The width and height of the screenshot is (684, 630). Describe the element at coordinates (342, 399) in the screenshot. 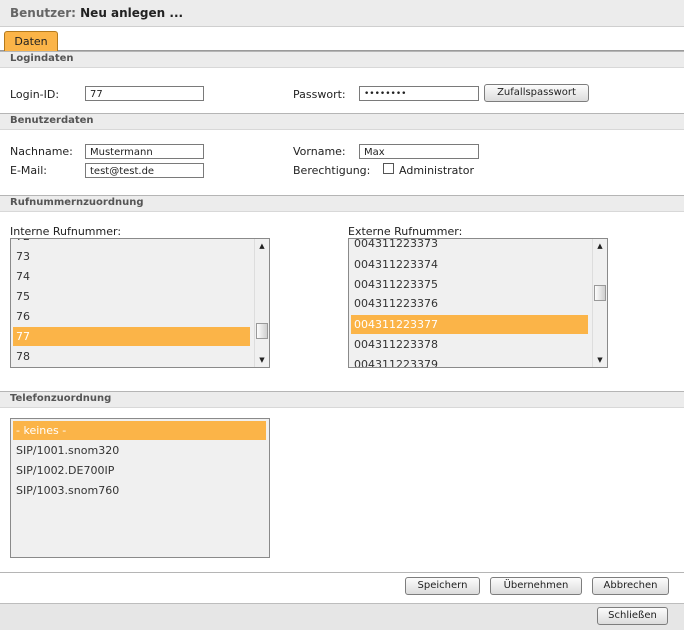

I see `section-header-phone: Telefonzuordnung` at that location.